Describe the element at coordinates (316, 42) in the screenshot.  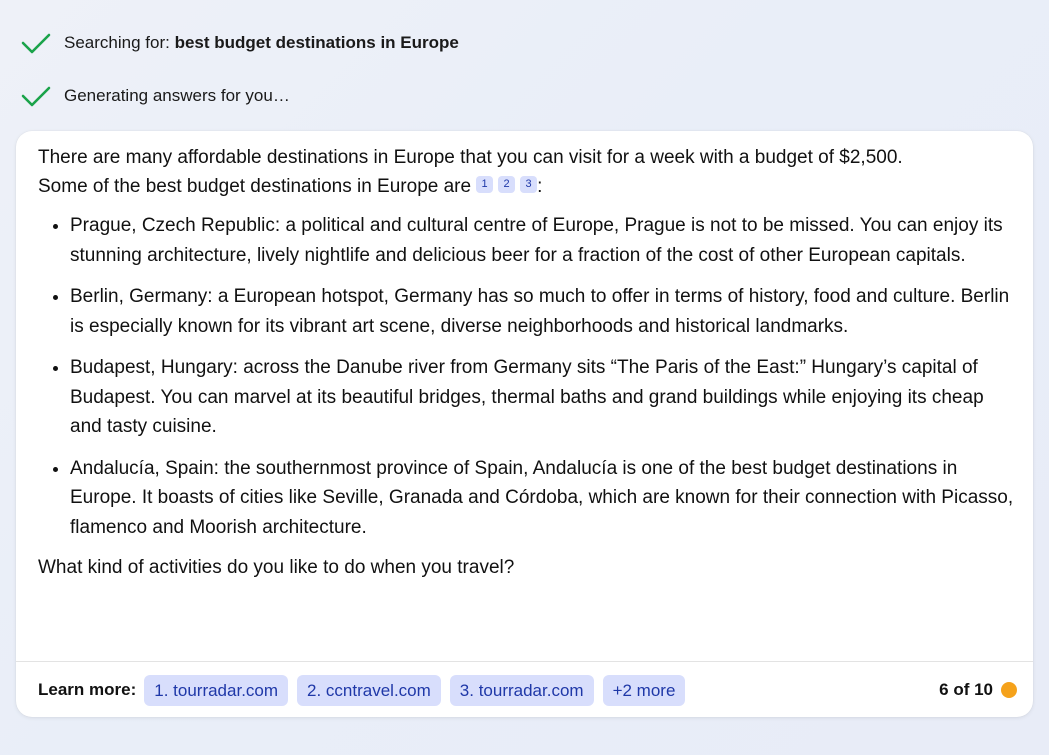
I see `search-query: best budget destinations in Europe` at that location.